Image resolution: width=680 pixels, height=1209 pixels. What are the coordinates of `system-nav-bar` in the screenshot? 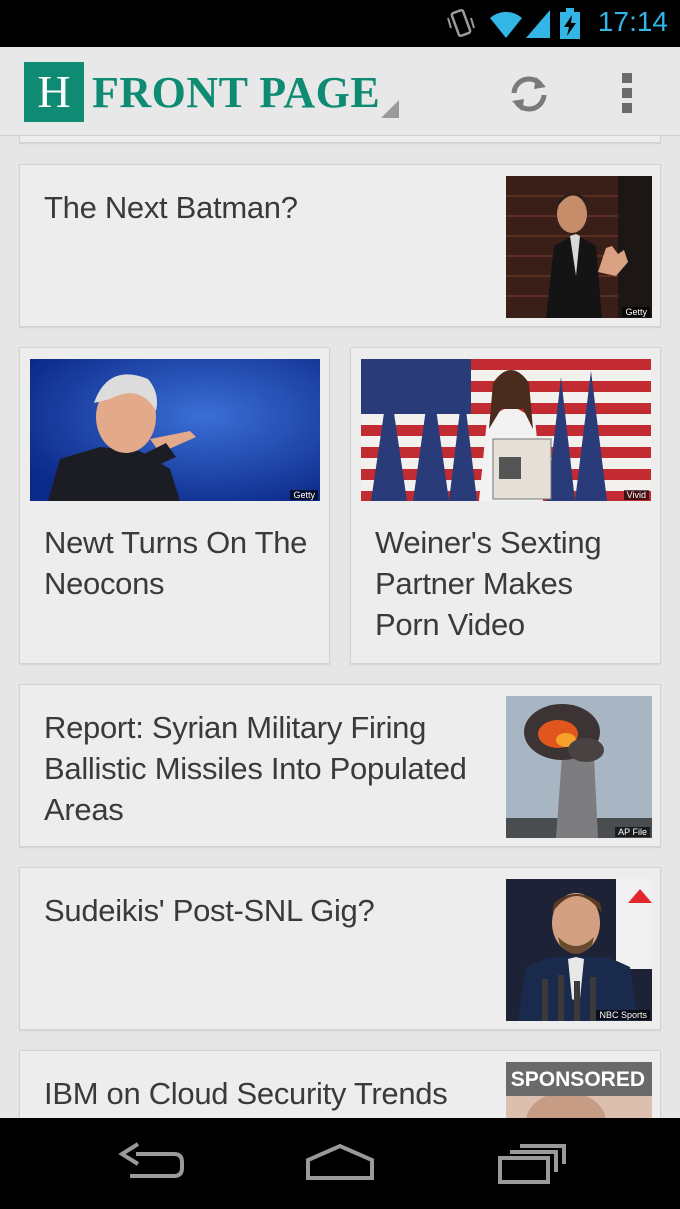 It's located at (340, 1163).